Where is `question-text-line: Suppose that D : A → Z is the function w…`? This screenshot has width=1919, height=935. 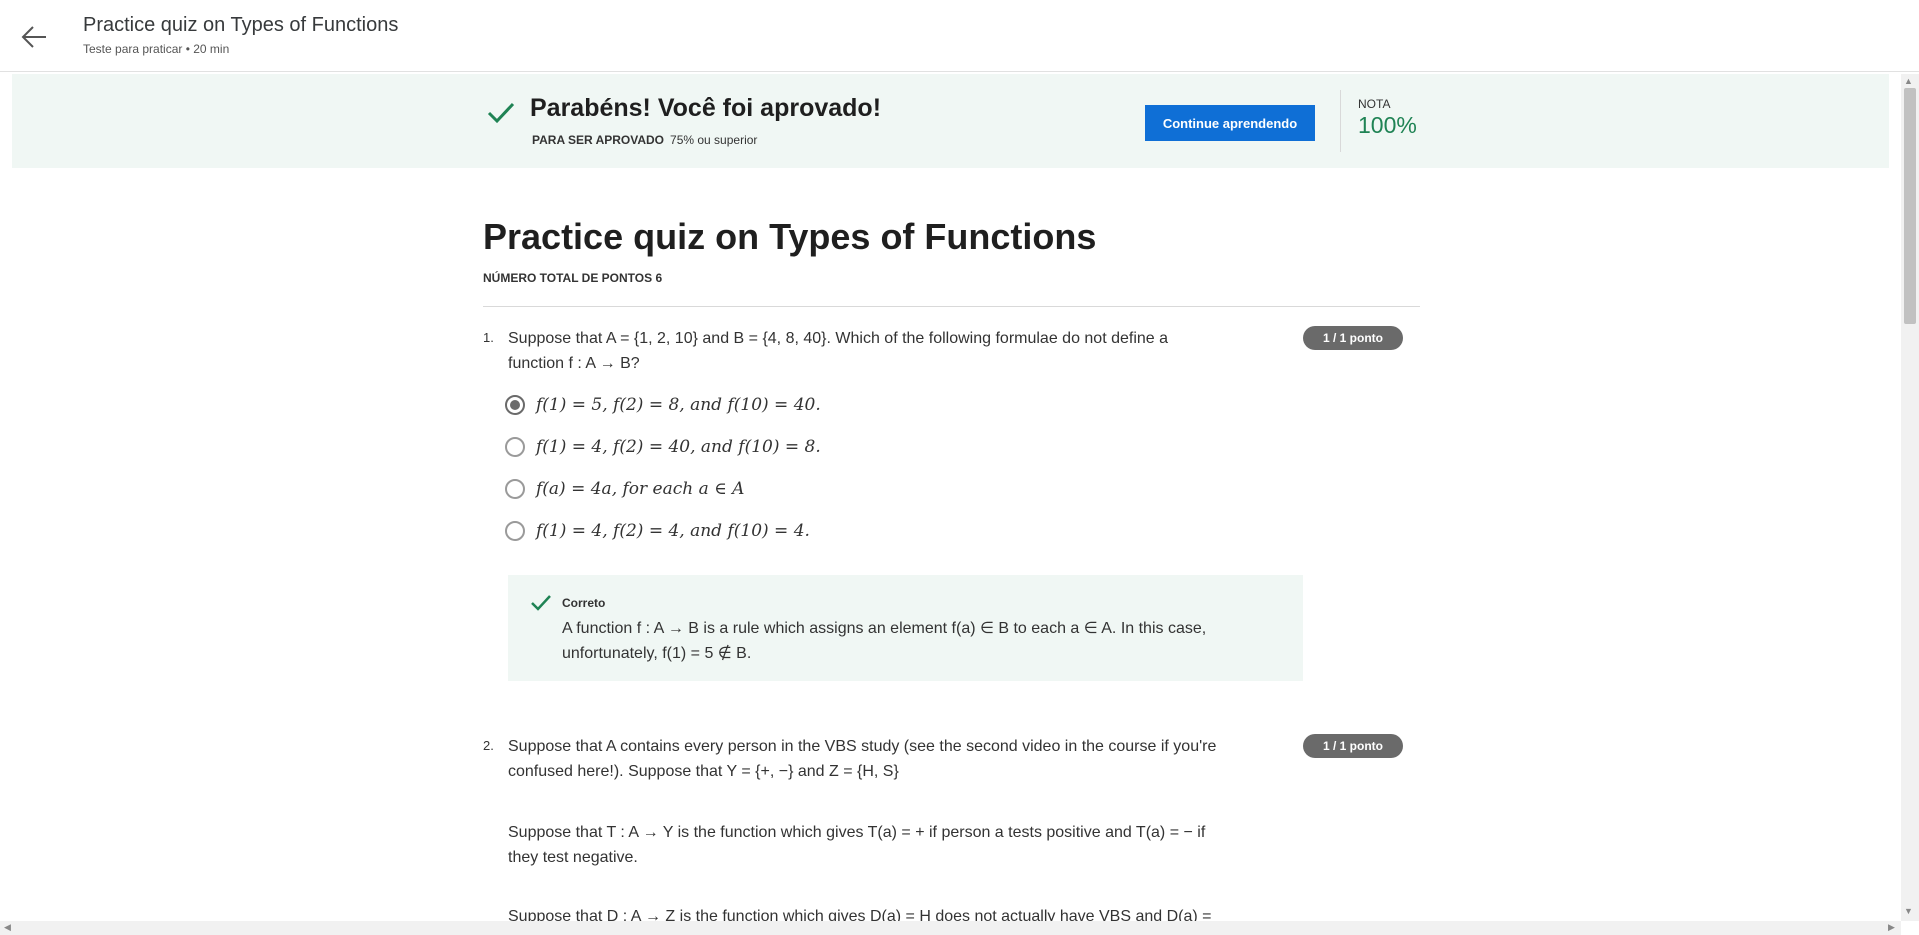
question-text-line: Suppose that D : A → Z is the function w… is located at coordinates (860, 914).